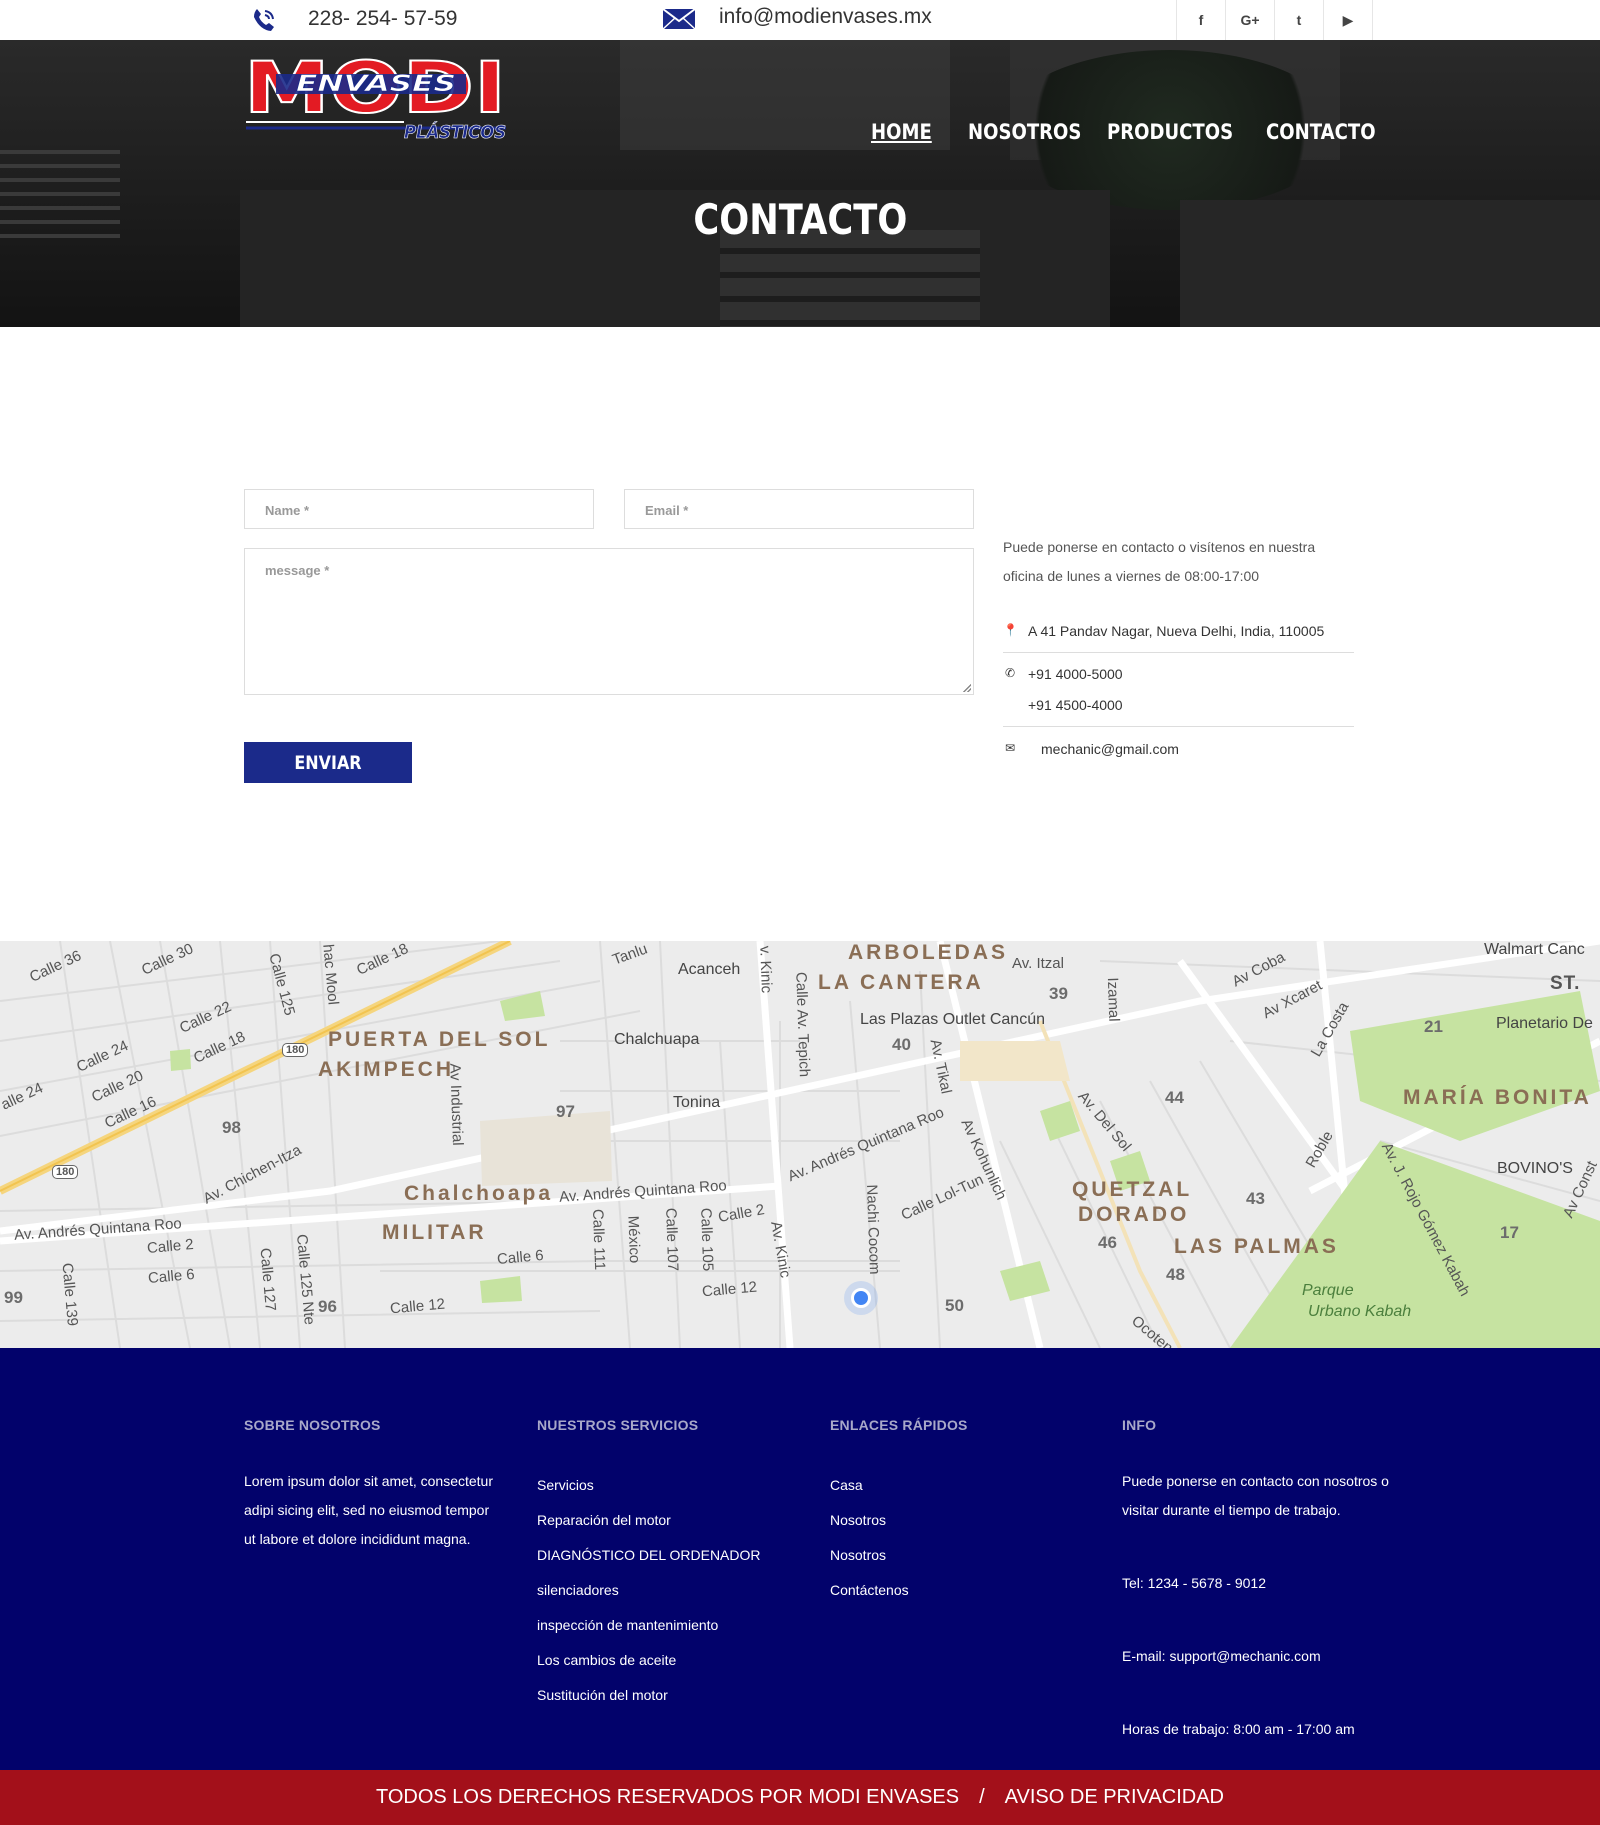 The image size is (1600, 1825). What do you see at coordinates (231, 1127) in the screenshot?
I see `map-label: 98` at bounding box center [231, 1127].